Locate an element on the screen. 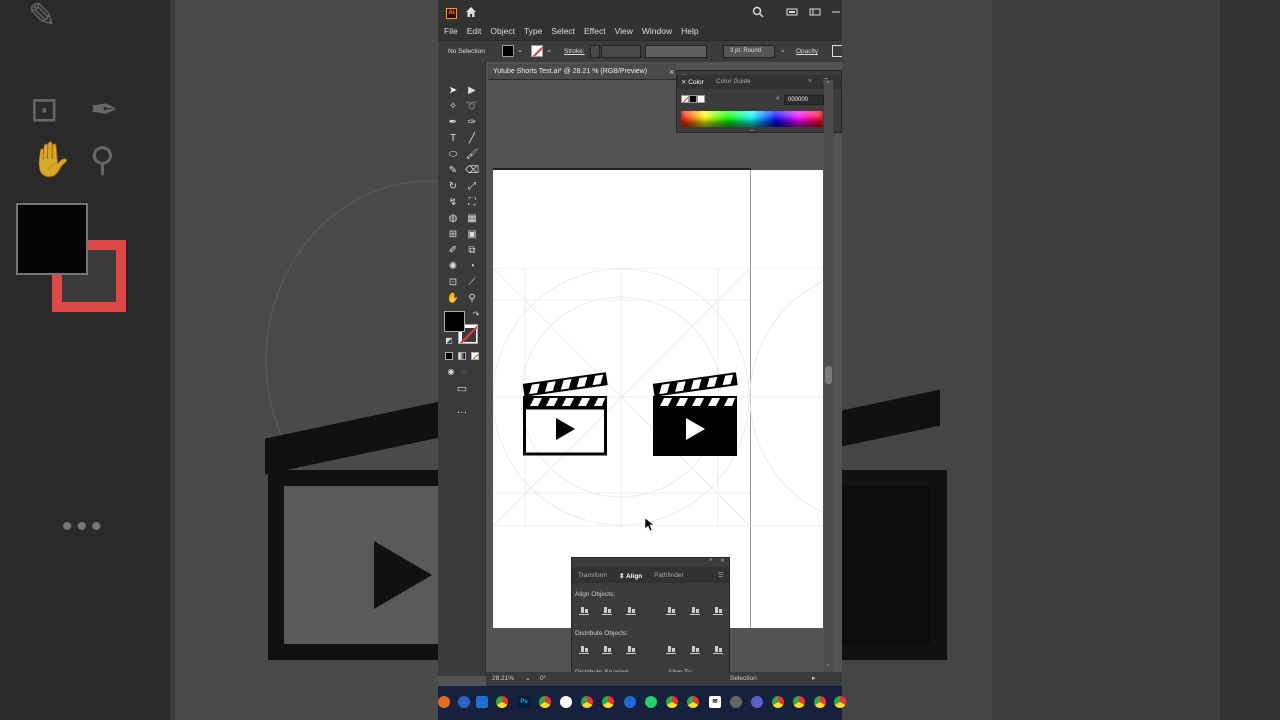 This screenshot has width=1280, height=720. screen-mode-icon: ▭ is located at coordinates (462, 389).